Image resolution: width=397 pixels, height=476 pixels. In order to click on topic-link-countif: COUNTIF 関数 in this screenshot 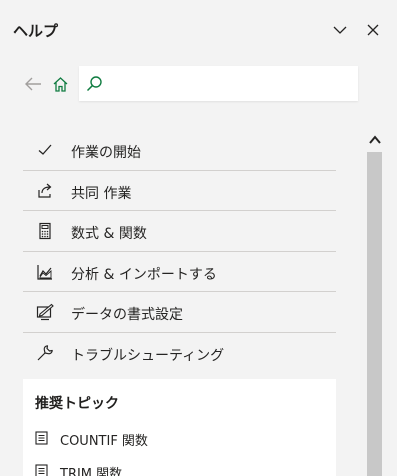, I will do `click(180, 439)`.